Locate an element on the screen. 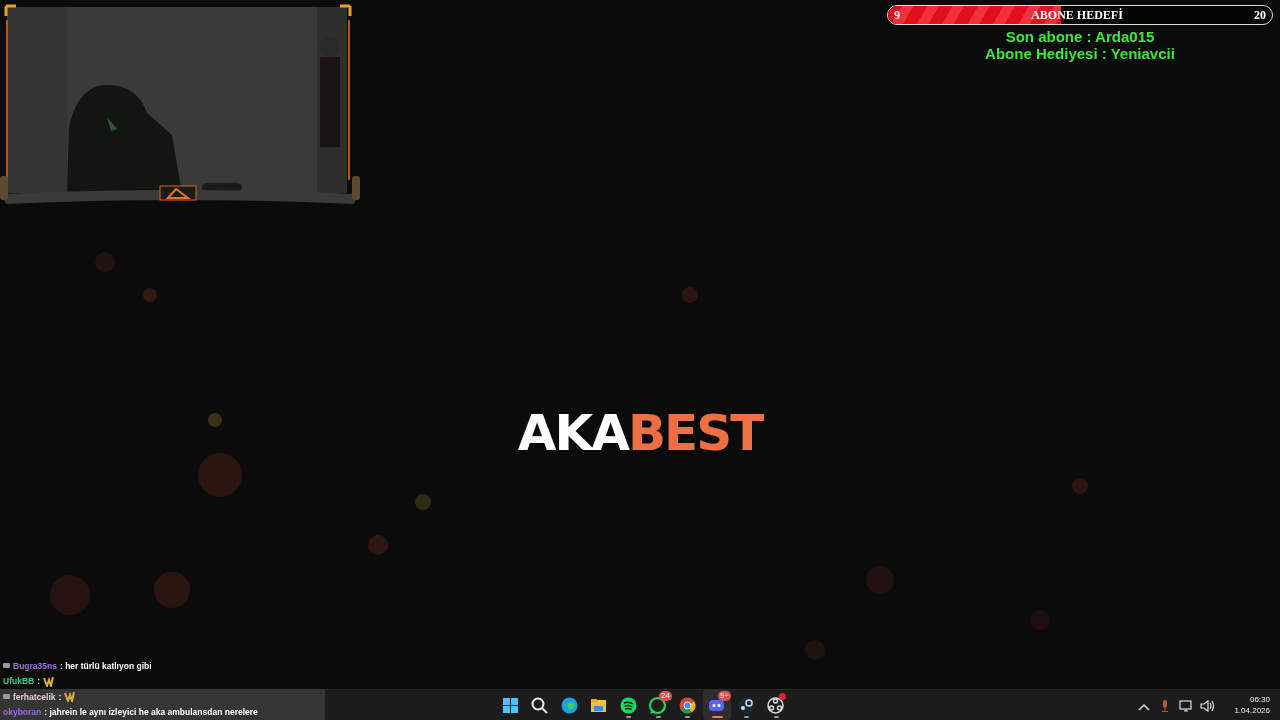  recent-subscriber-text: Abone Hediyesi : Yeniavcii is located at coordinates (1080, 53).